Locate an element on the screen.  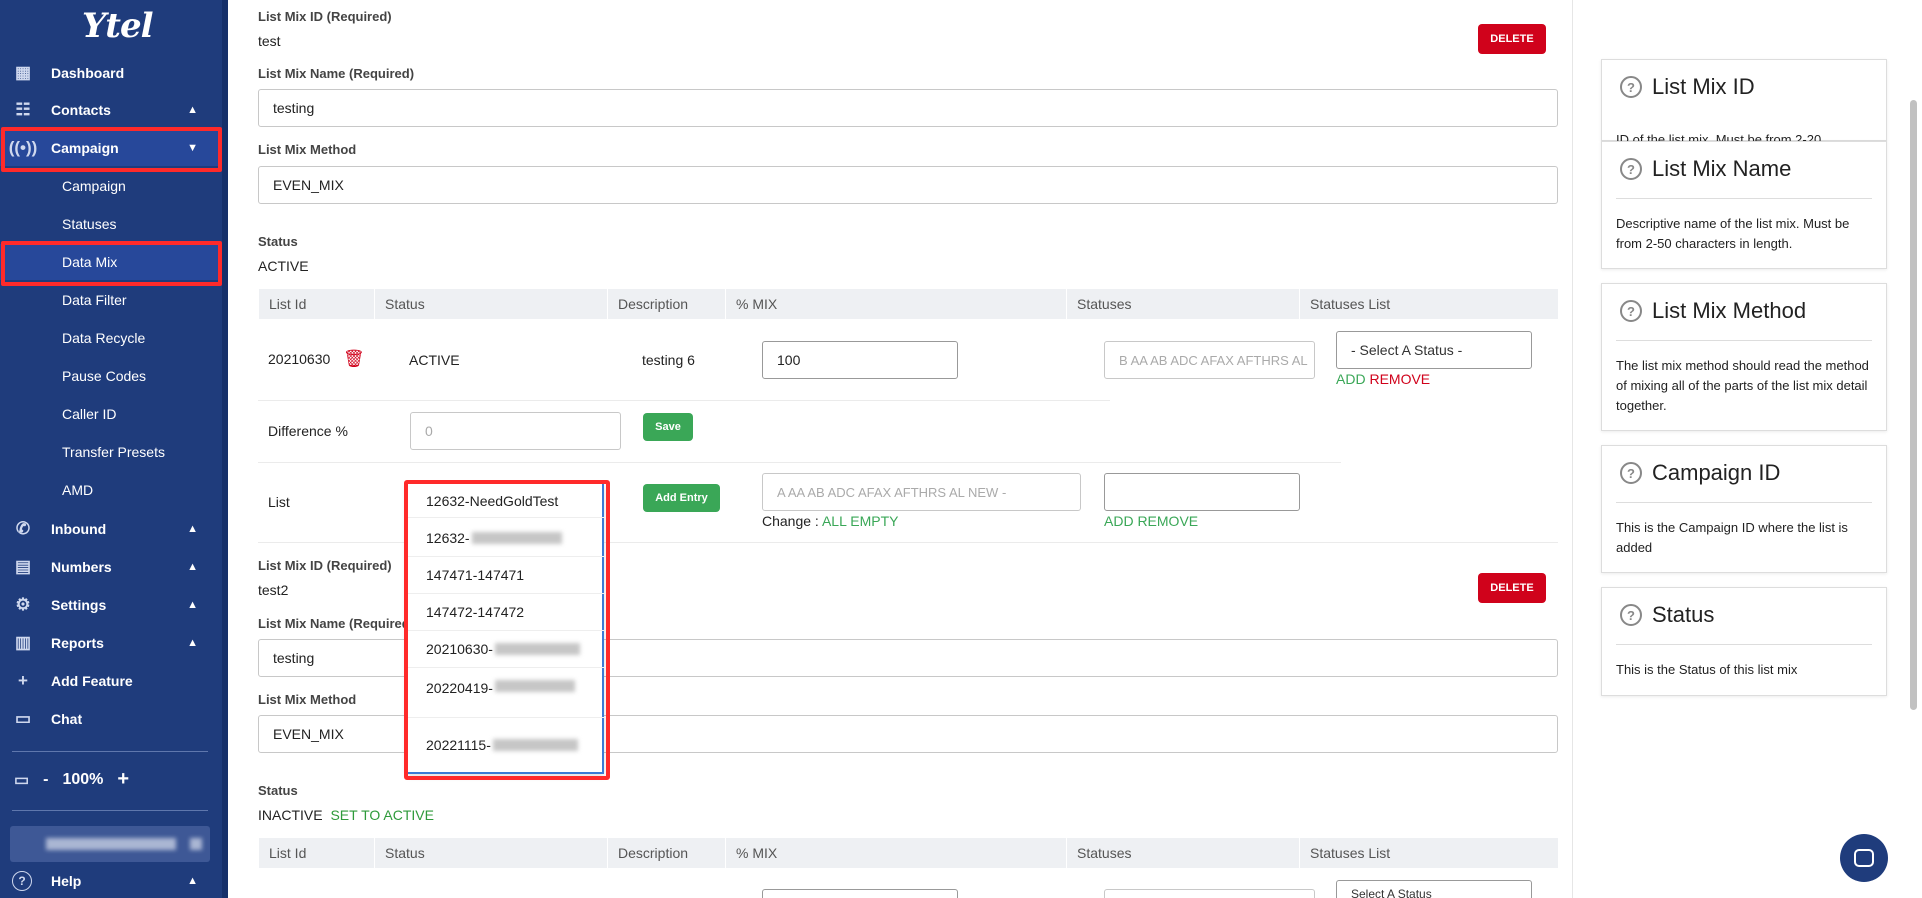
all-empty-link: ALL EMPTY is located at coordinates (860, 521).